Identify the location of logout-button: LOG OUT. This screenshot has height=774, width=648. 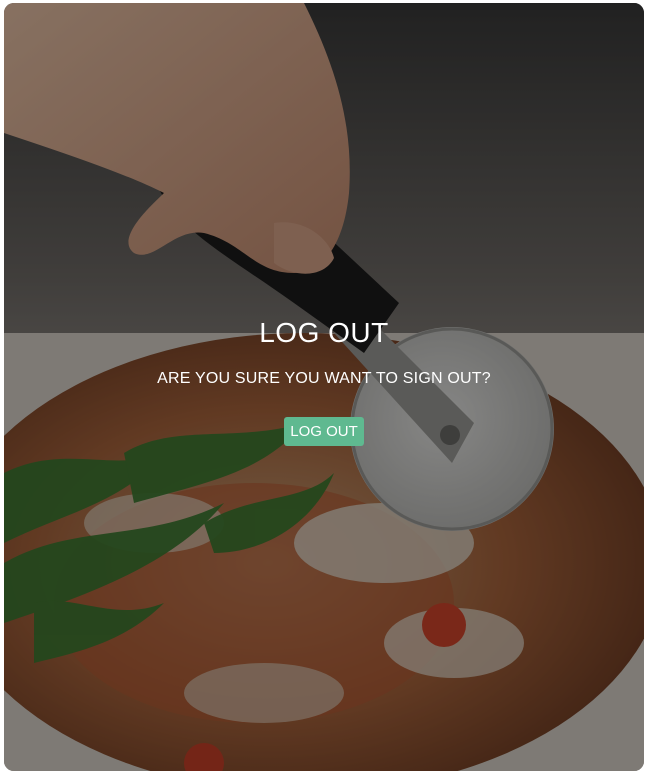
(324, 431).